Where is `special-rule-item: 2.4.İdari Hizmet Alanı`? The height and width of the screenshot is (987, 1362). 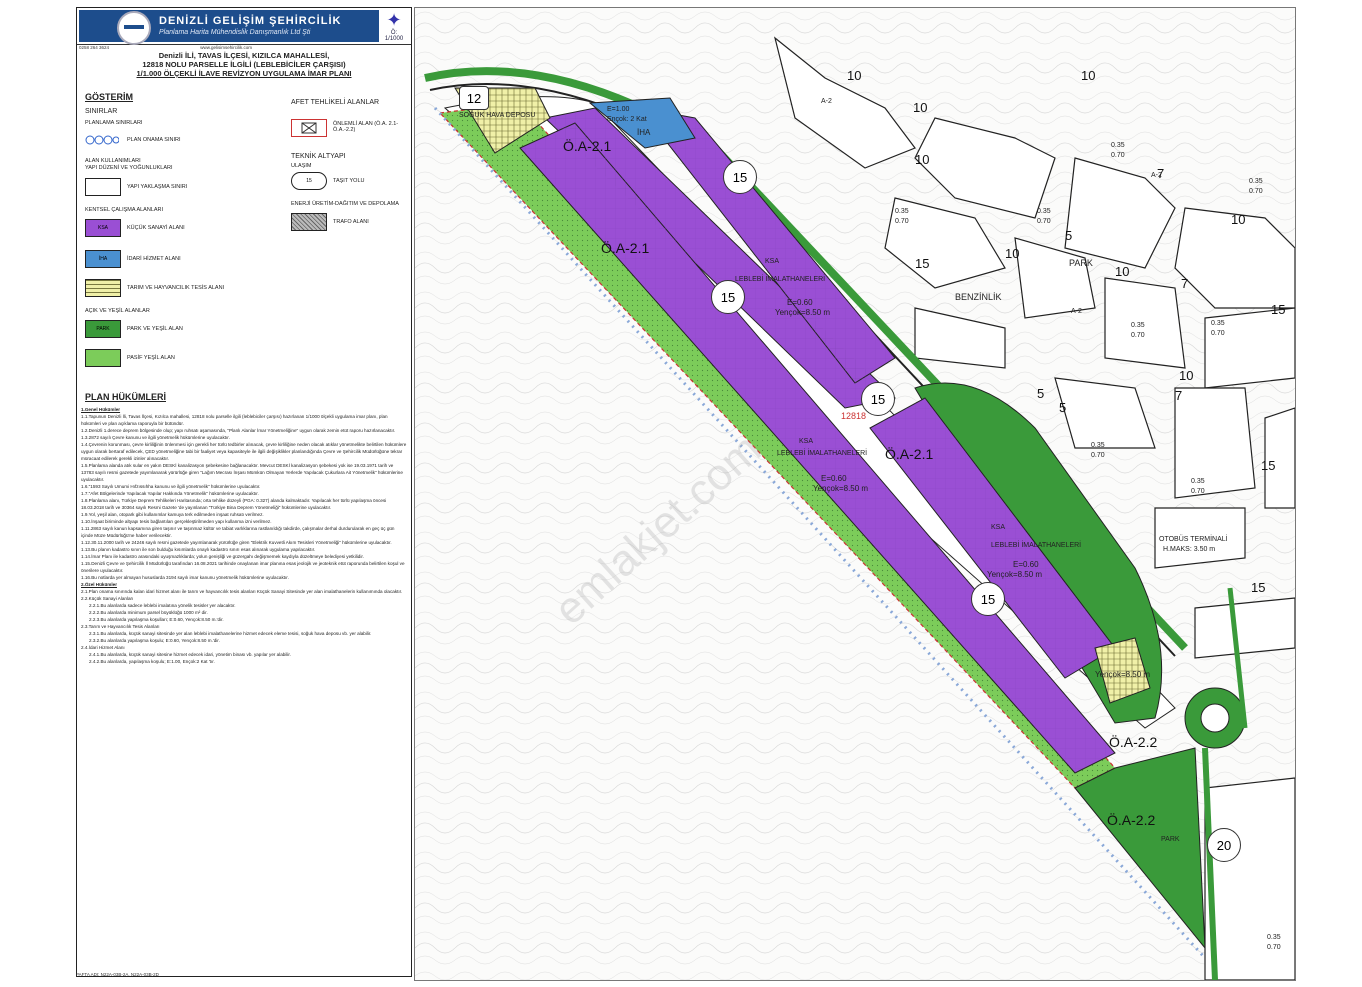 special-rule-item: 2.4.İdari Hizmet Alanı is located at coordinates (103, 647).